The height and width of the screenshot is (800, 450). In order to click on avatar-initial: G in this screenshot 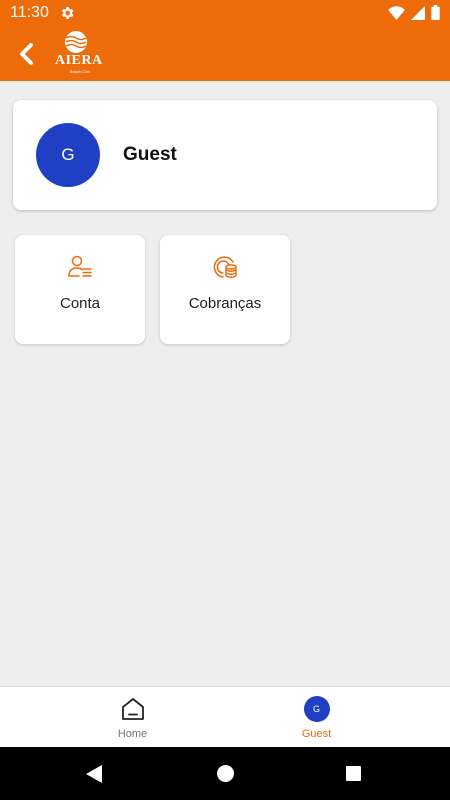, I will do `click(68, 154)`.